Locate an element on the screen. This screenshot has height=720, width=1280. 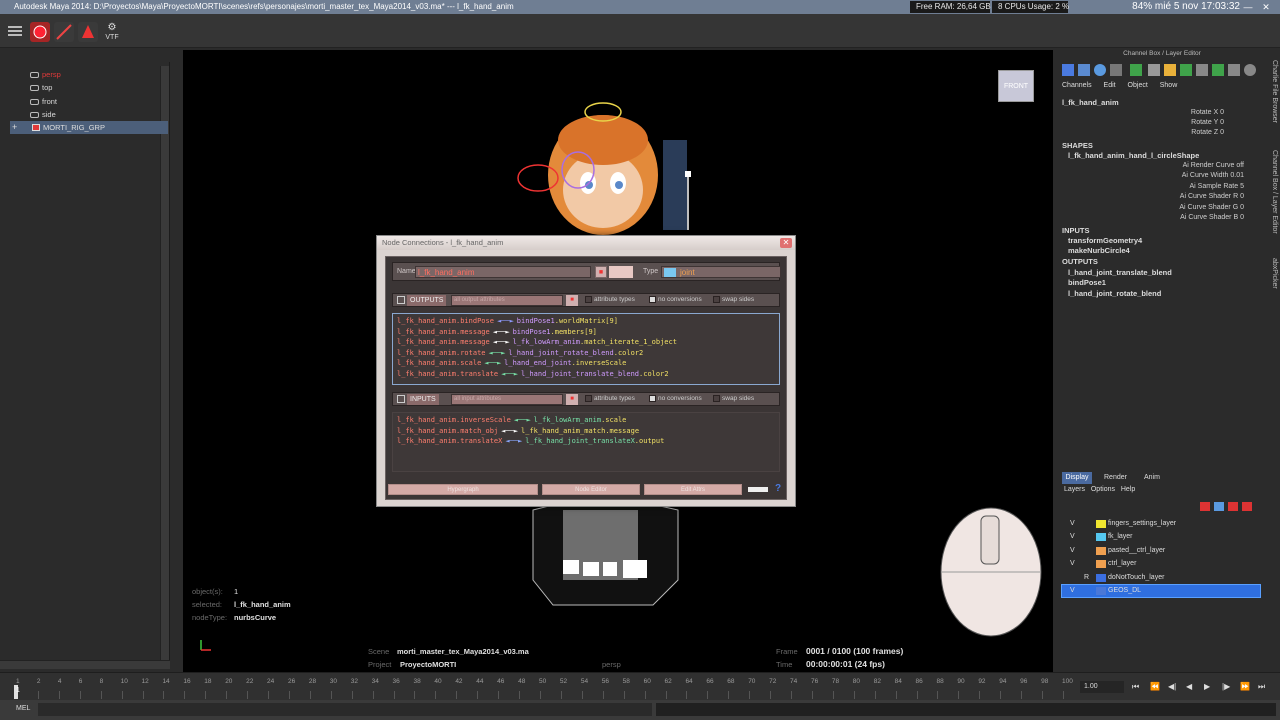
playback-control-icon: ⏪ is located at coordinates (1155, 686).